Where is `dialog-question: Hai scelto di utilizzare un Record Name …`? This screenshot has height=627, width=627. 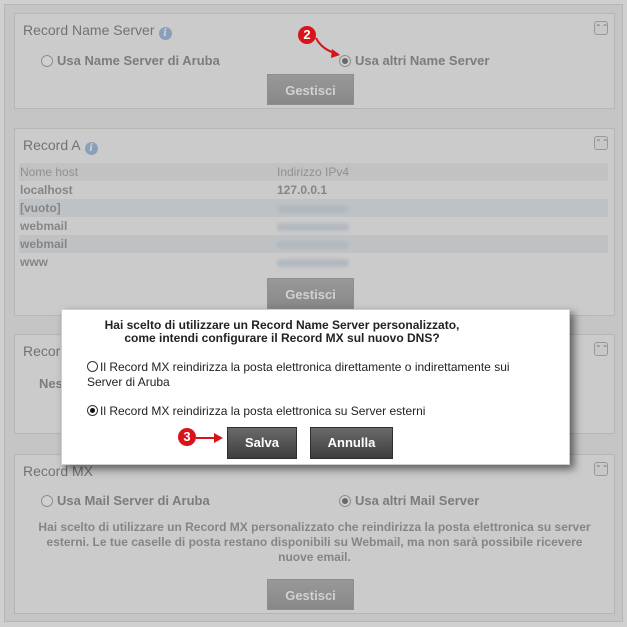
dialog-question: Hai scelto di utilizzare un Record Name … is located at coordinates (282, 331).